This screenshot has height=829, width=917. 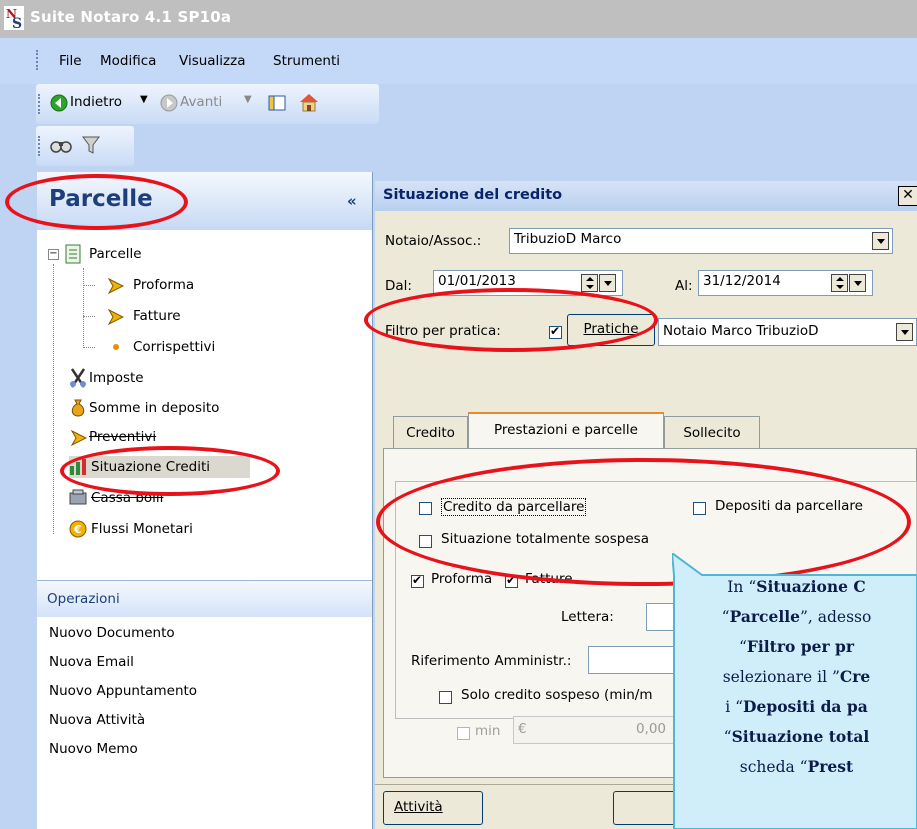 What do you see at coordinates (116, 378) in the screenshot?
I see `tree-item-imposte: Imposte` at bounding box center [116, 378].